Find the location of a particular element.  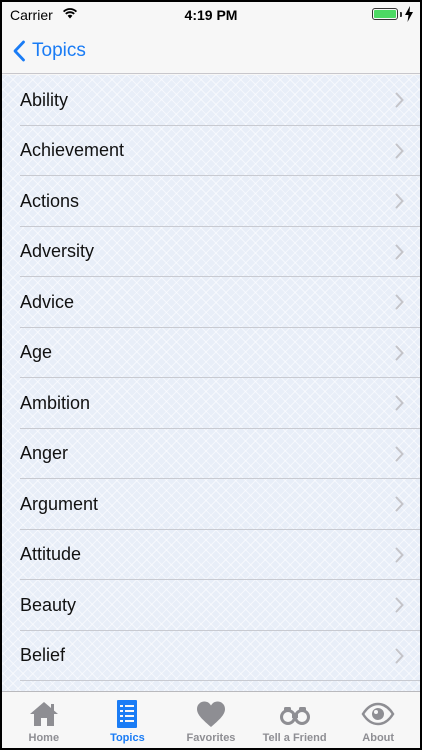

battery-cap is located at coordinates (401, 14).